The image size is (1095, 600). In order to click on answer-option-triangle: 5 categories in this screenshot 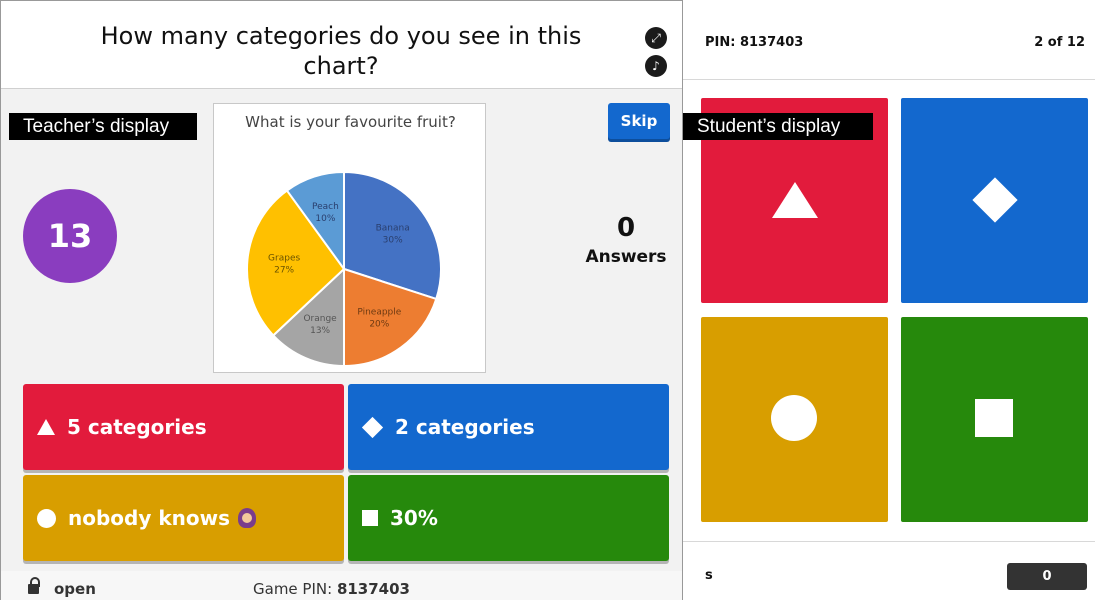, I will do `click(183, 427)`.